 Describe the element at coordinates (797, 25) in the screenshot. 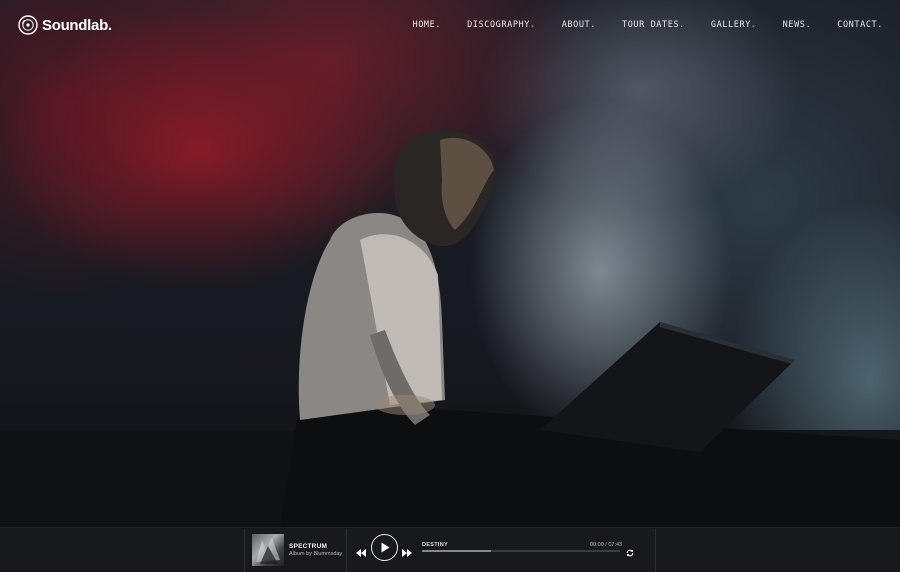

I see `nav-news: NEWS.` at that location.